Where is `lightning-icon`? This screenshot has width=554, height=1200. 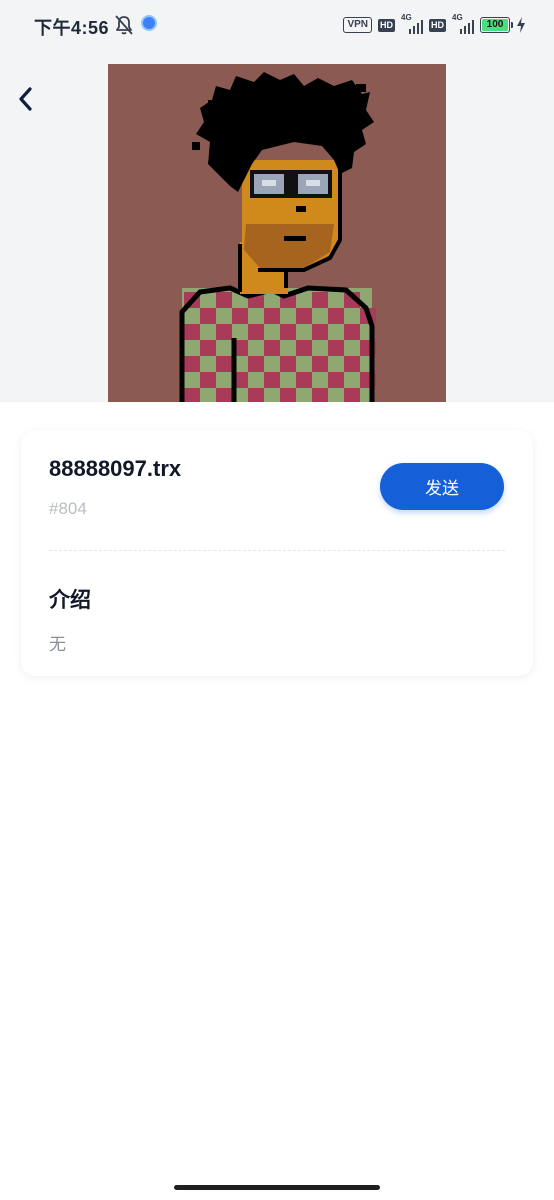 lightning-icon is located at coordinates (521, 25).